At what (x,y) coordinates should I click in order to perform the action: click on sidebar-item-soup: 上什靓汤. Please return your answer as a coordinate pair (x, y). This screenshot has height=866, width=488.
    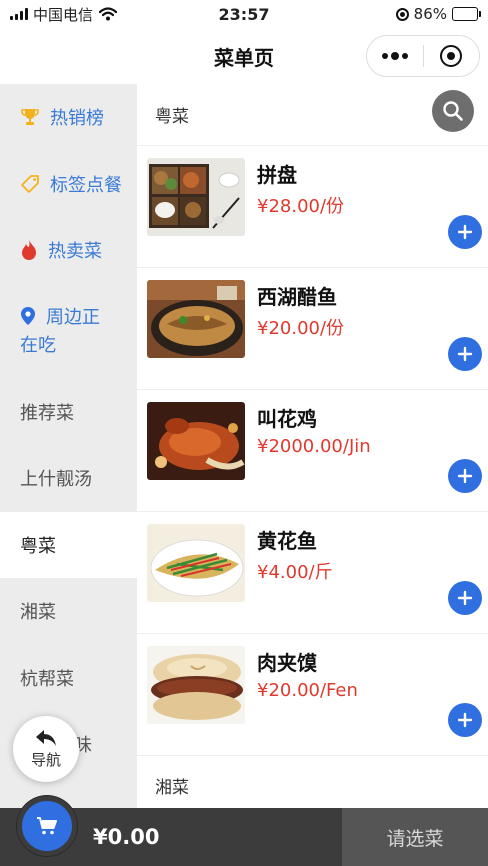
    Looking at the image, I should click on (68, 478).